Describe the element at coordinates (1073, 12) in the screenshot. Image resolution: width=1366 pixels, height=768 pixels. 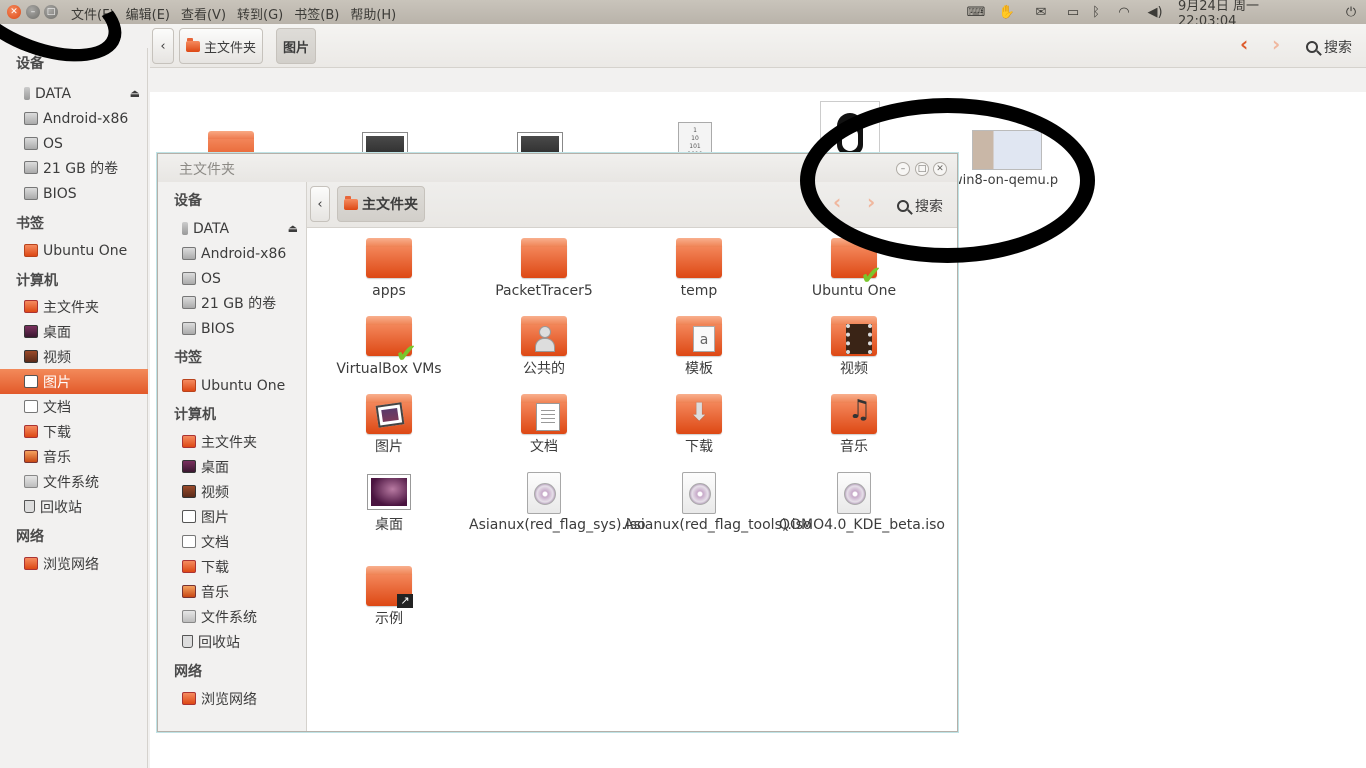
I see `battery-icon: ▭` at that location.